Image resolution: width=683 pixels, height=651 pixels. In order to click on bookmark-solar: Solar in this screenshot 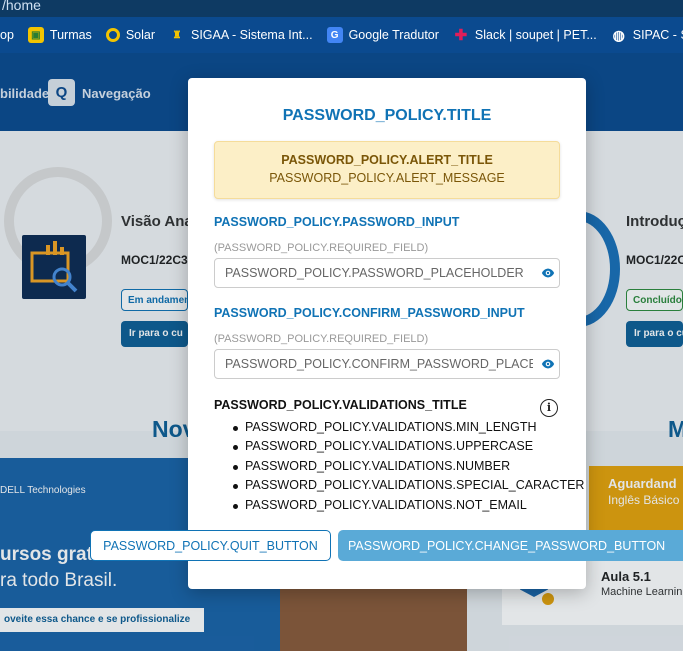, I will do `click(130, 35)`.